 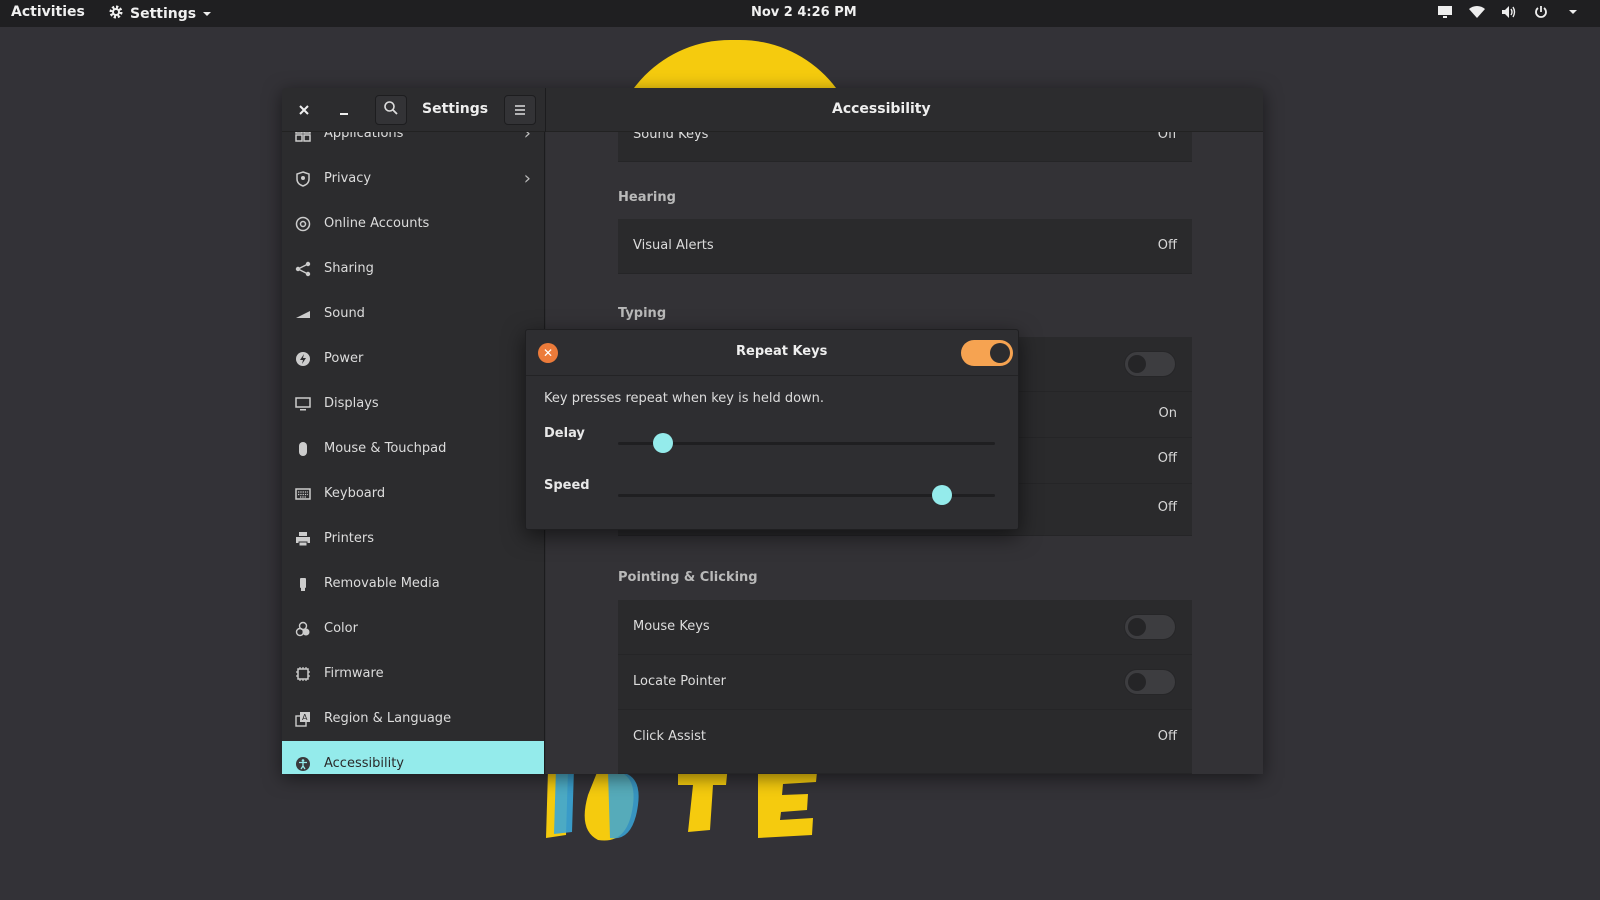 I want to click on top-bar: Activities Settings Nov 2 4:26 PM, so click(x=800, y=13).